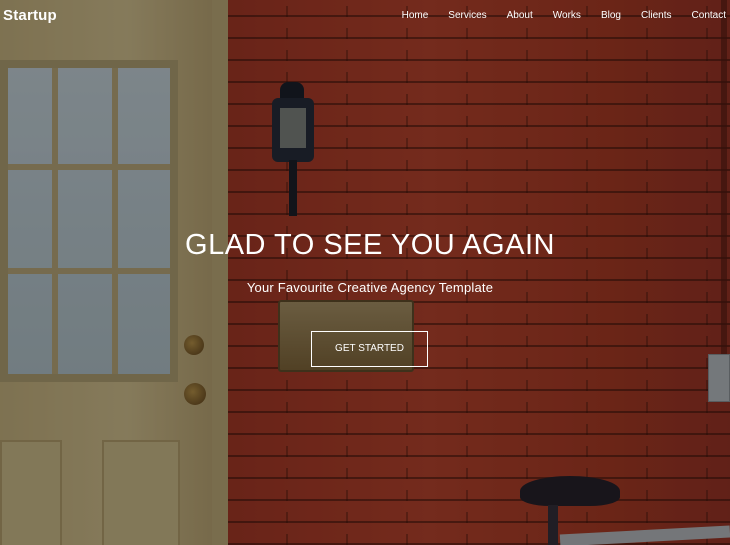  I want to click on nav-item-home: Home, so click(415, 15).